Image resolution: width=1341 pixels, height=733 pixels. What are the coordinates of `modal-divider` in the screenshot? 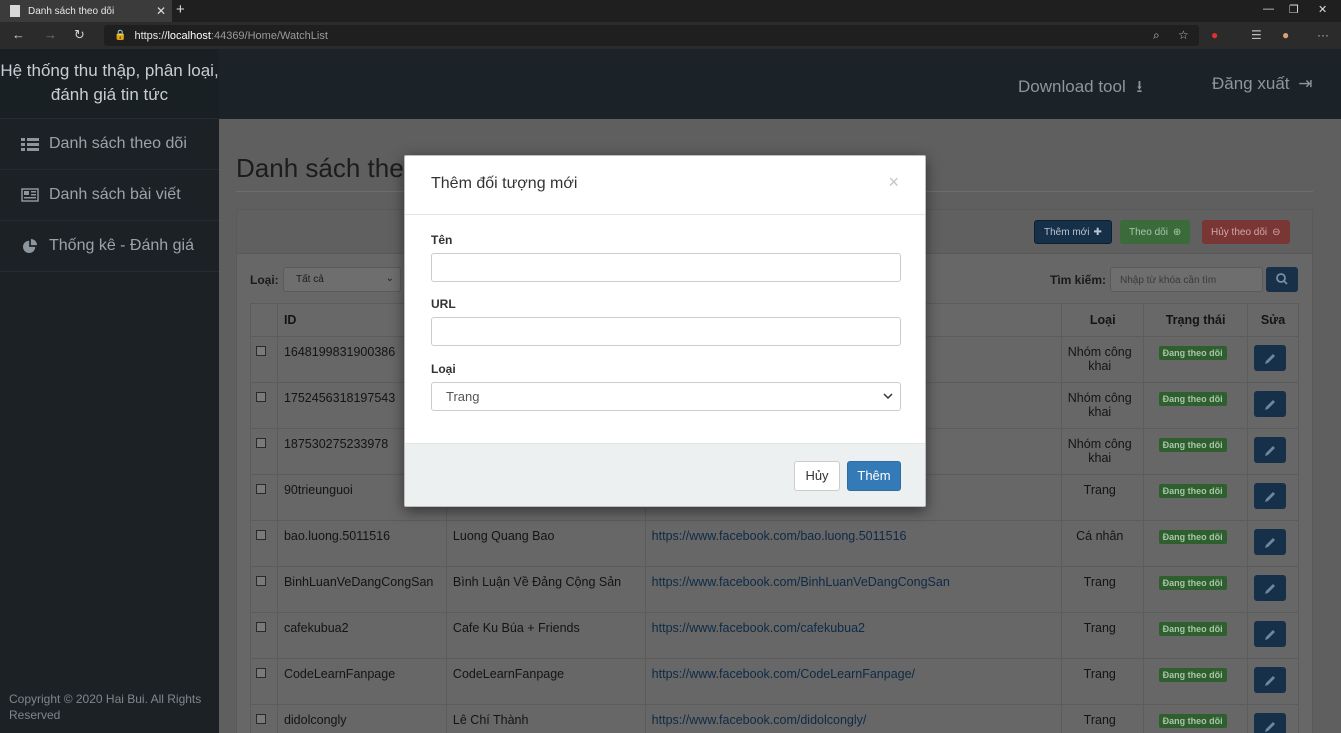 It's located at (665, 214).